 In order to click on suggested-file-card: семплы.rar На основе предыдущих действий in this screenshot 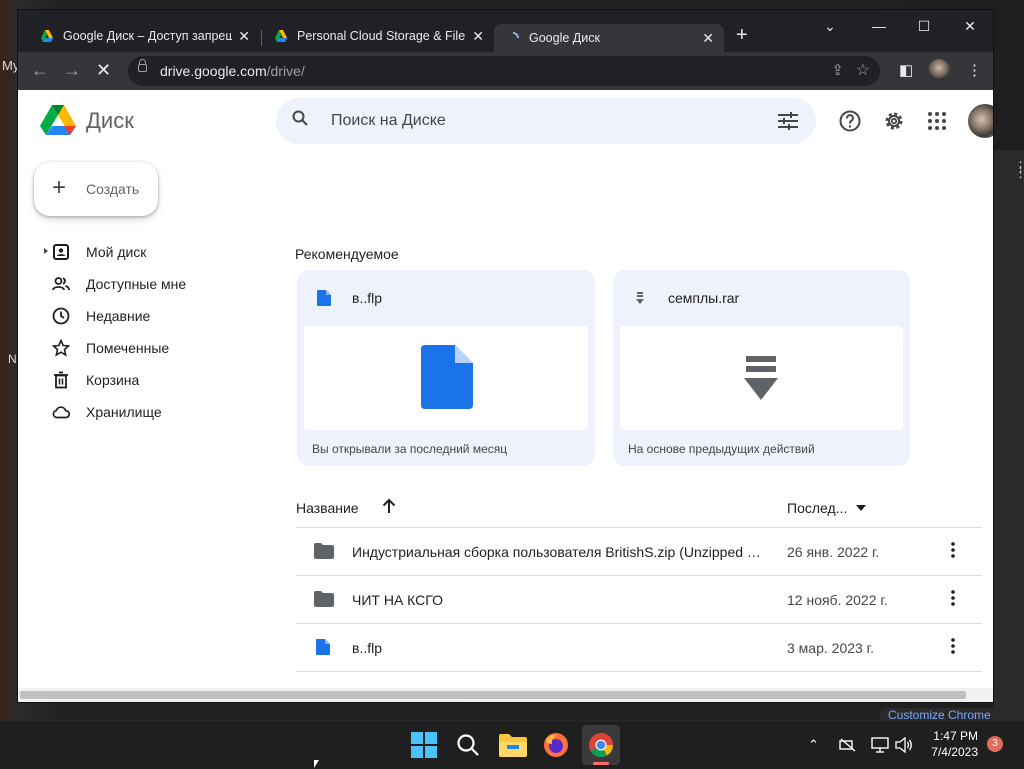, I will do `click(761, 368)`.